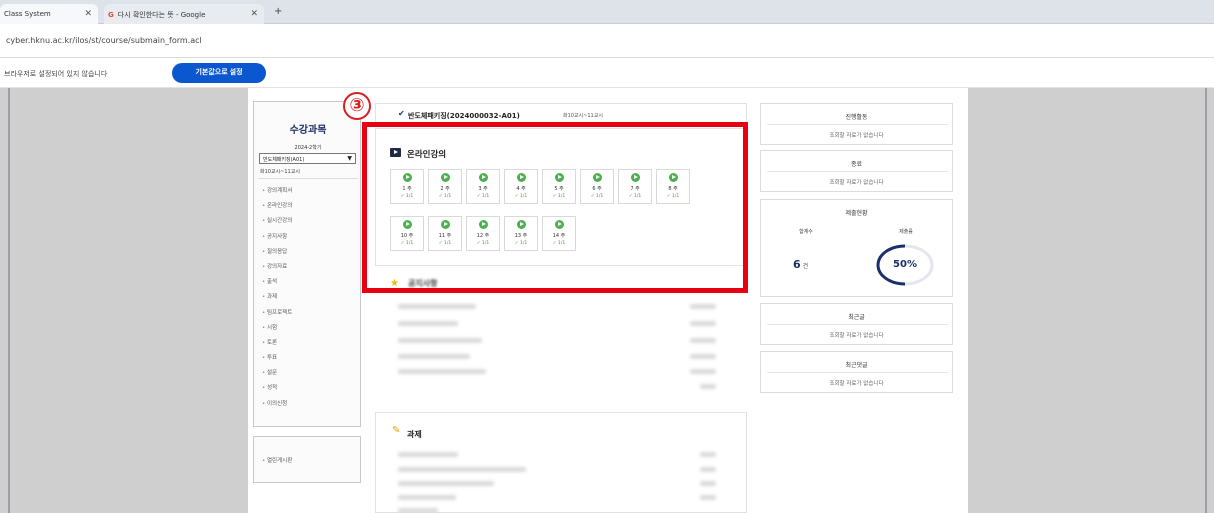 Image resolution: width=1214 pixels, height=513 pixels. I want to click on sidebar-item-team-project: 팀프로젝트, so click(277, 315).